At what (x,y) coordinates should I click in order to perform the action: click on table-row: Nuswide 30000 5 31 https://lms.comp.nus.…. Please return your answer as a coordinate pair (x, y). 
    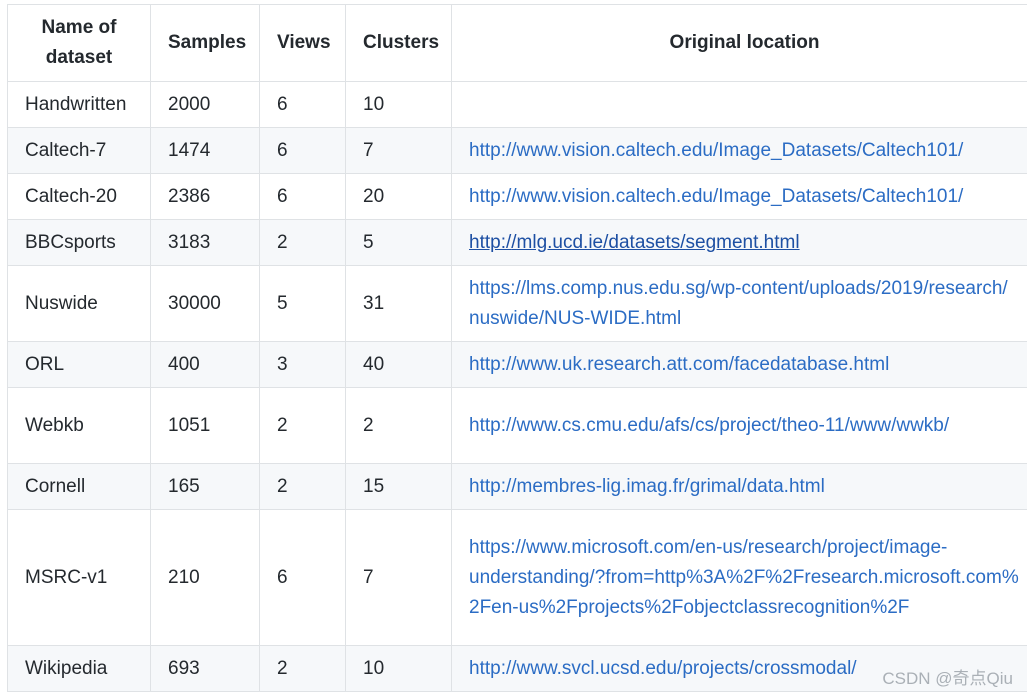
    Looking at the image, I should click on (517, 303).